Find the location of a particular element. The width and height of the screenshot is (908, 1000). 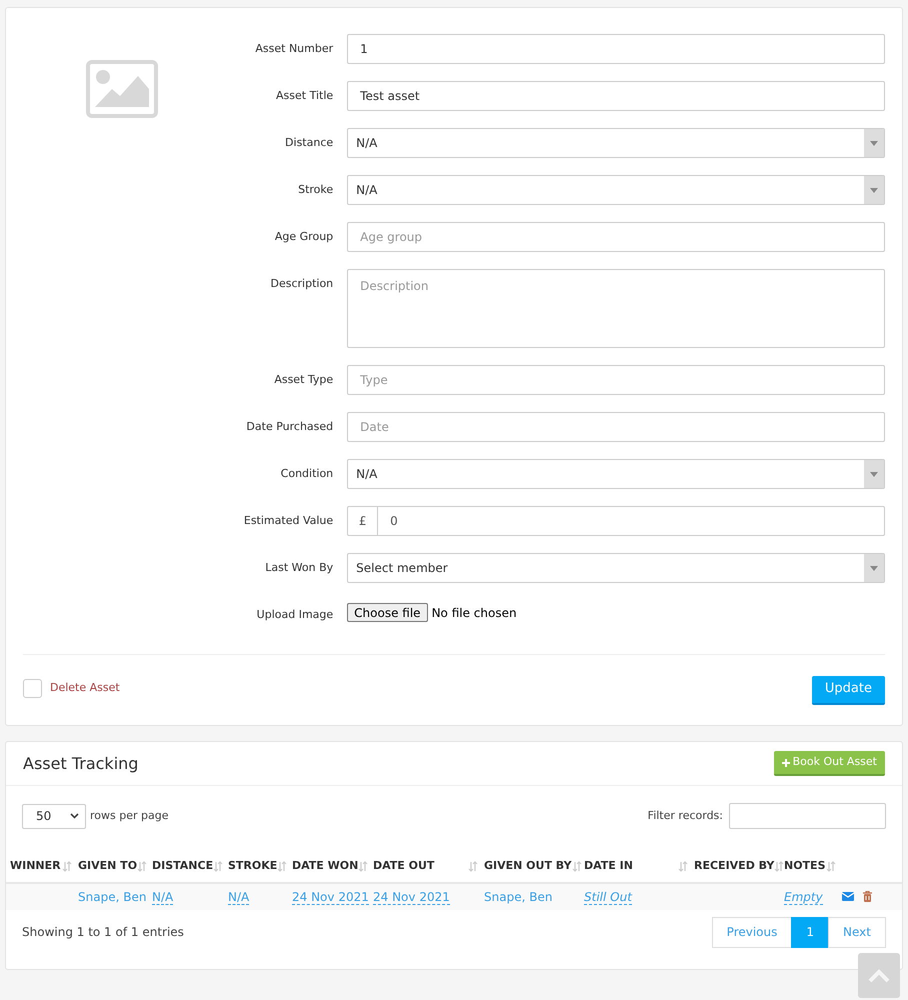

column-header: GIVEN OUT BY is located at coordinates (528, 866).